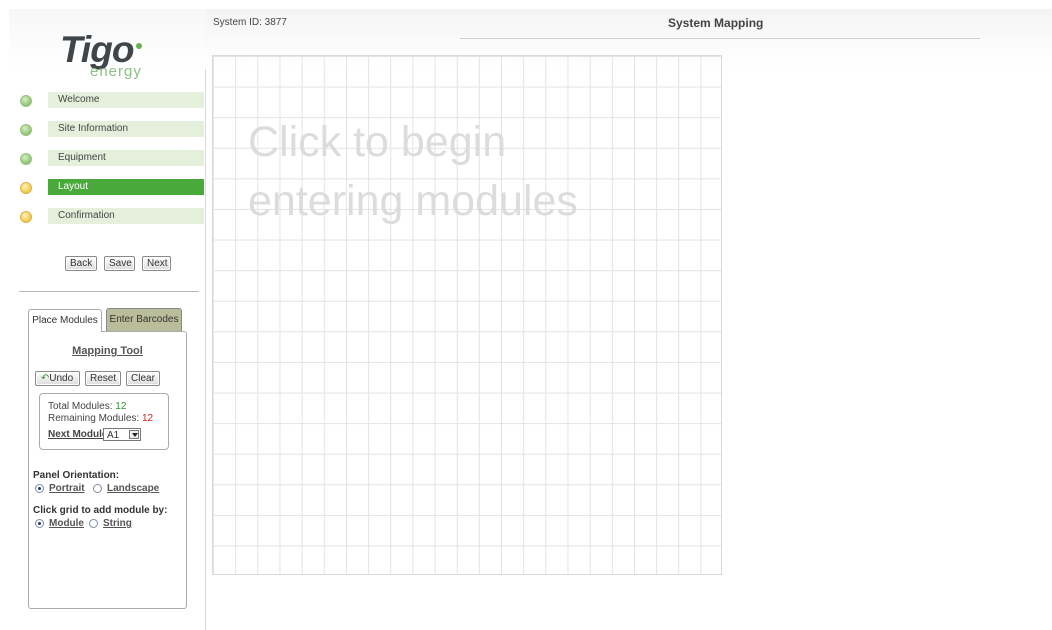 The width and height of the screenshot is (1052, 630). Describe the element at coordinates (716, 23) in the screenshot. I see `page-title: System Mapping` at that location.